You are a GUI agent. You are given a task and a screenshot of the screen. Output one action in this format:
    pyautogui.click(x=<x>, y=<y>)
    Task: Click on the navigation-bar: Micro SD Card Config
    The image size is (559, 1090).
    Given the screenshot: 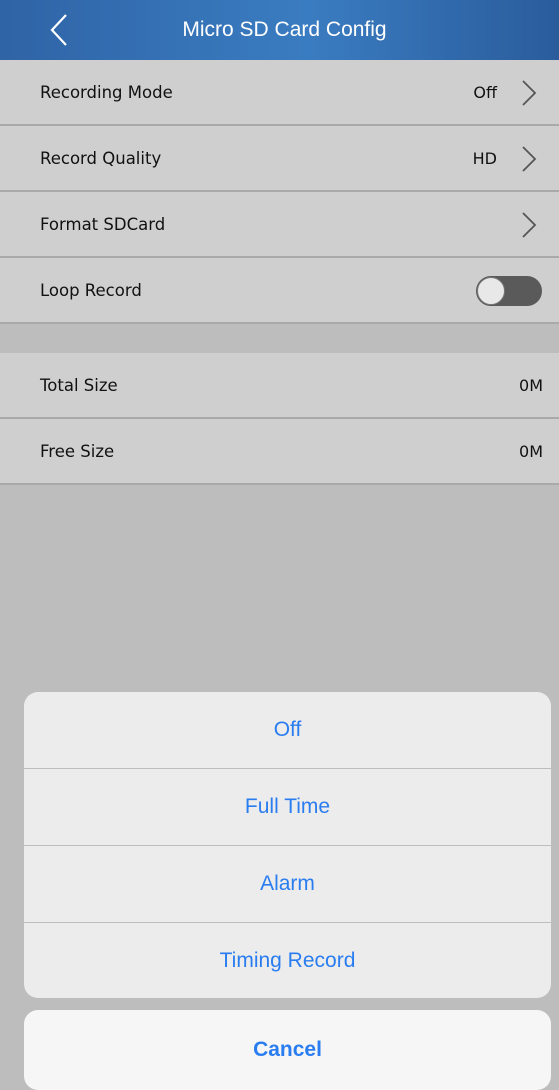 What is the action you would take?
    pyautogui.click(x=279, y=30)
    